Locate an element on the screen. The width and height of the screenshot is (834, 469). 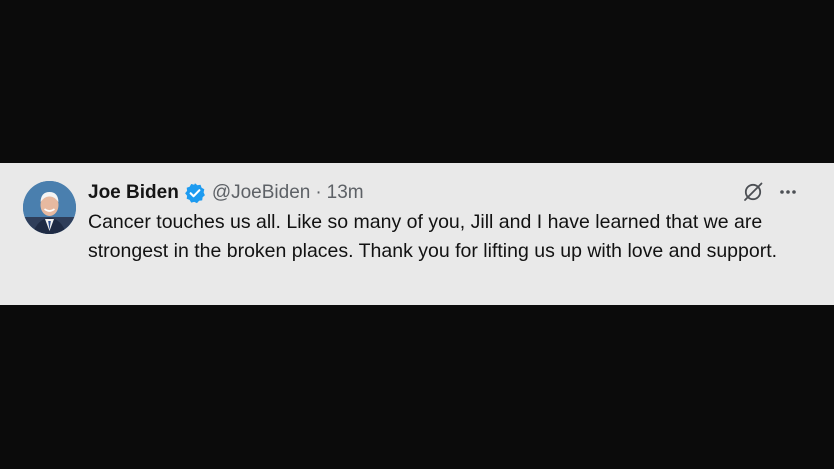
tweet-header: Joe Biden @JoeBiden · 13m is located at coordinates (226, 193).